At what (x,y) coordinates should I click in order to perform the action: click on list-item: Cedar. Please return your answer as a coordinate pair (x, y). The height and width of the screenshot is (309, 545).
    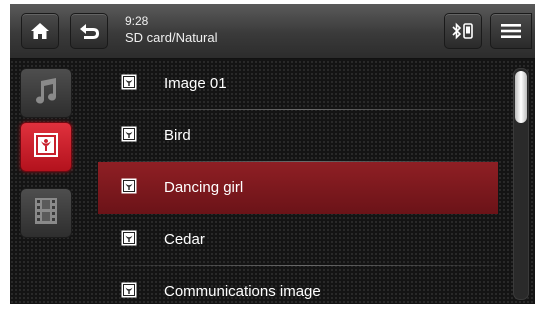
    Looking at the image, I should click on (298, 240).